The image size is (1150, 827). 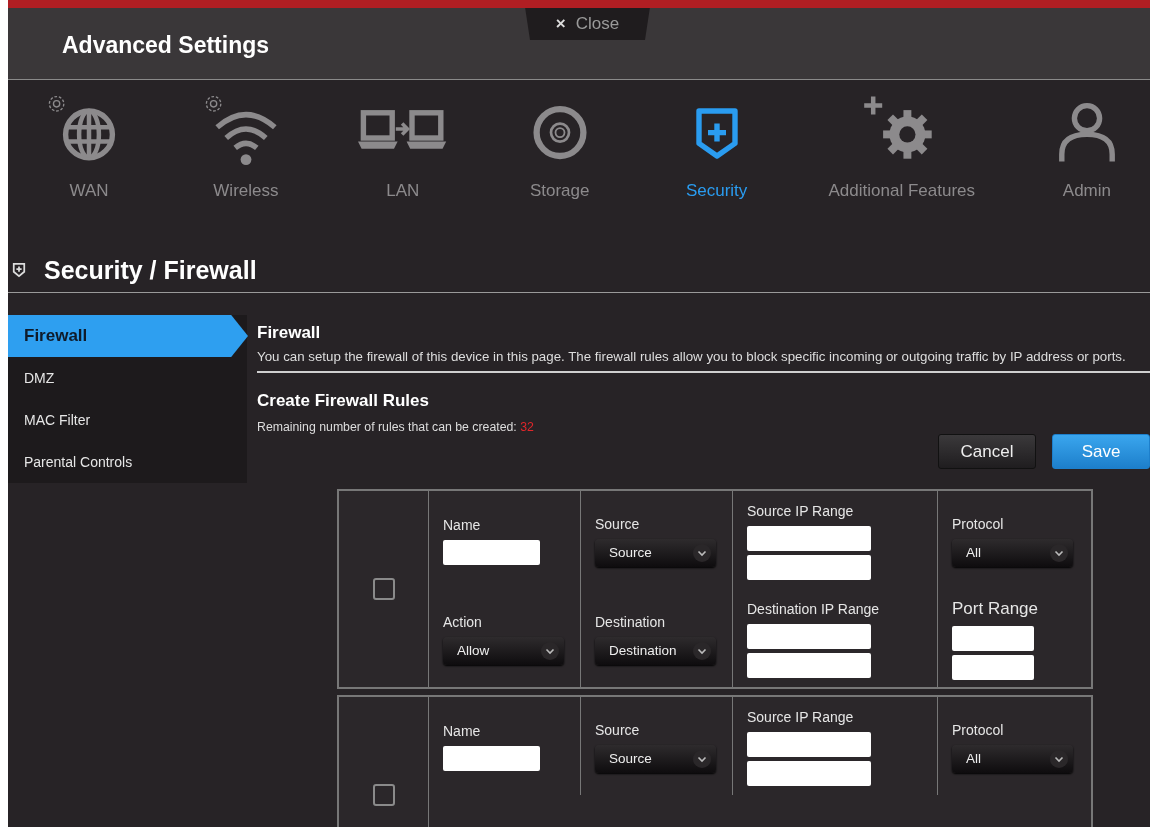 I want to click on nav-tab: Admin, so click(x=1086, y=152).